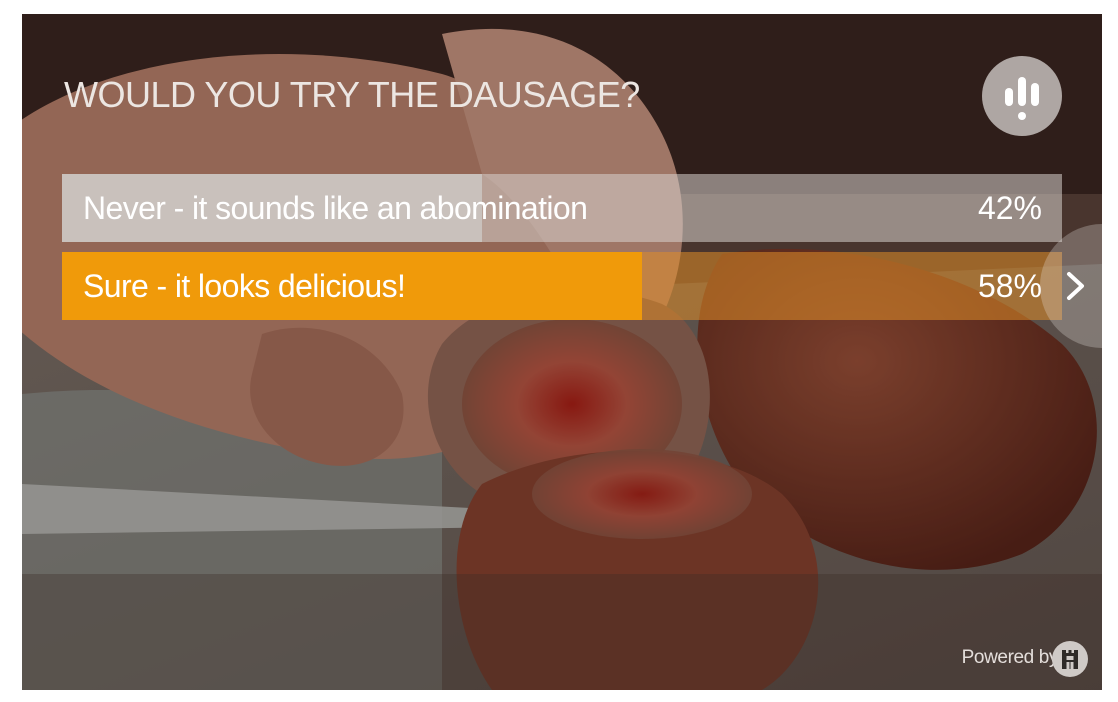 This screenshot has width=1118, height=702. What do you see at coordinates (352, 94) in the screenshot?
I see `poll-question: WOULD YOU TRY THE DAUSAGE?` at bounding box center [352, 94].